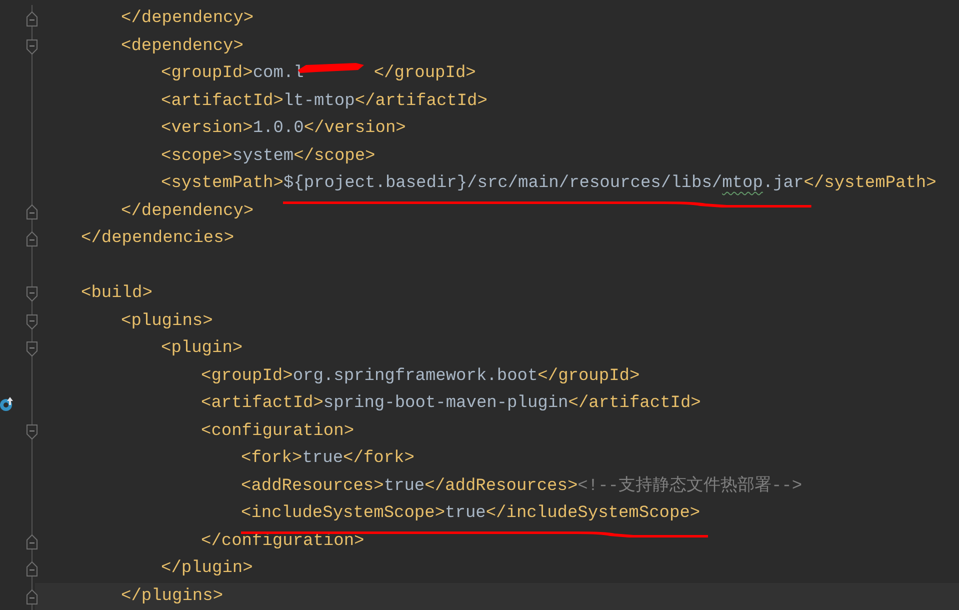  What do you see at coordinates (207, 128) in the screenshot?
I see `xml-tag: <version>` at bounding box center [207, 128].